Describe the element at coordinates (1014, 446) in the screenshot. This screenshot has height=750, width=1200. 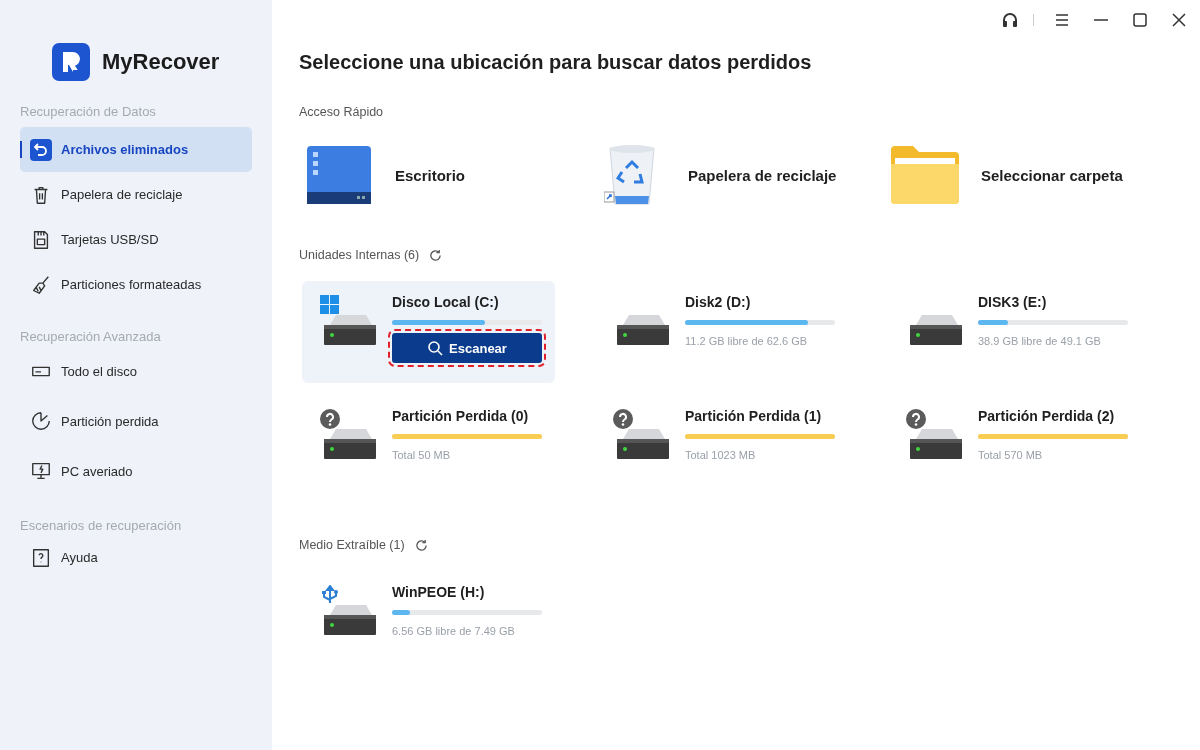
I see `drive-card: Partición Perdida (2) Total 570 MB` at that location.